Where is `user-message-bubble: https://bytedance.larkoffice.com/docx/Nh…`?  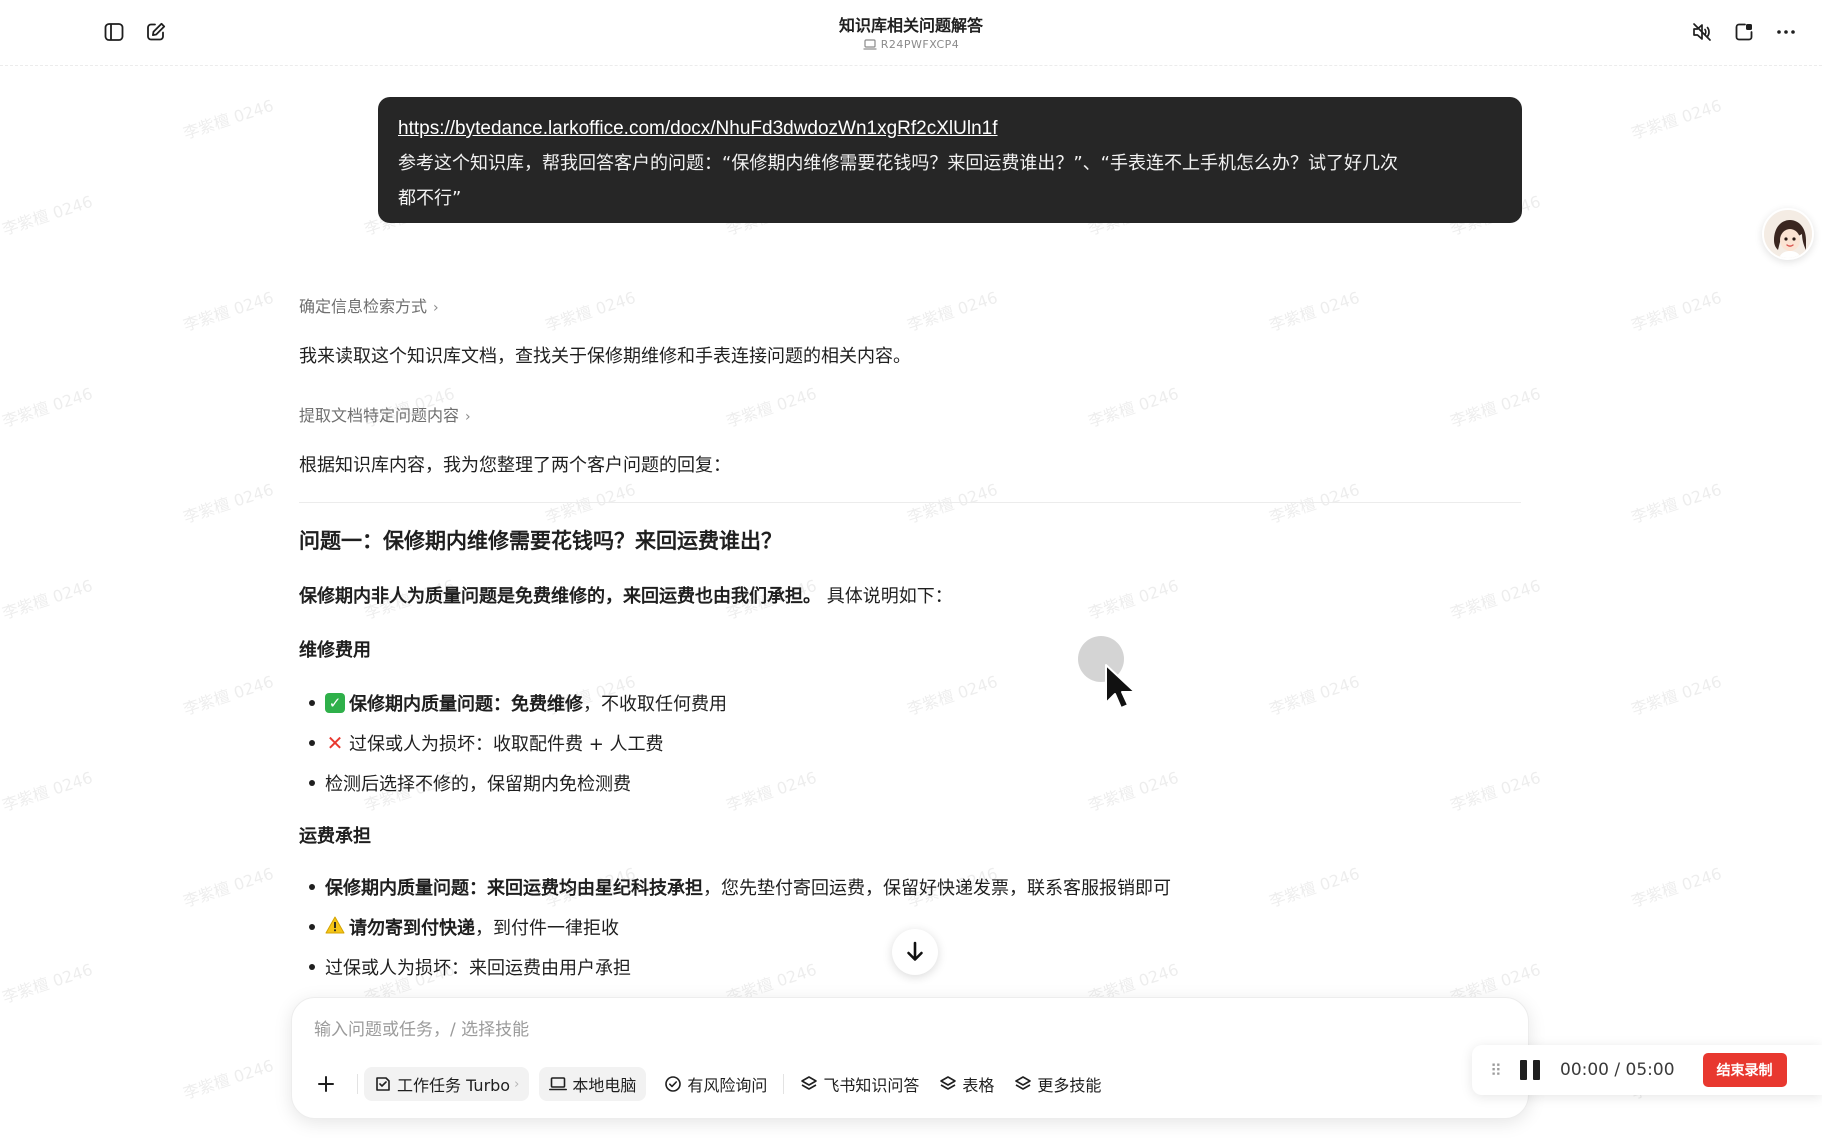 user-message-bubble: https://bytedance.larkoffice.com/docx/Nh… is located at coordinates (950, 160).